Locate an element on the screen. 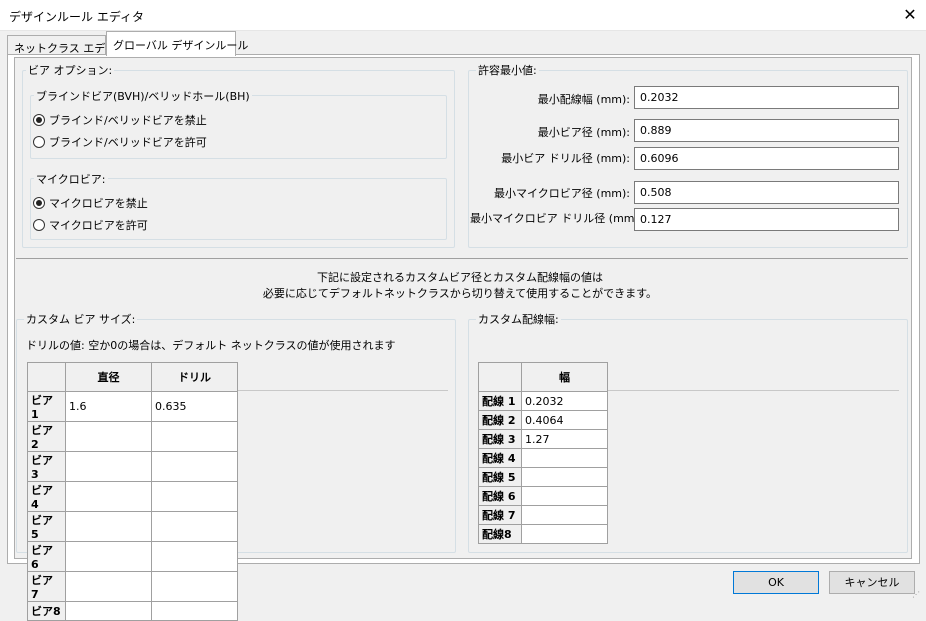 The image size is (926, 621). column-header-diameter: 直径 is located at coordinates (108, 377).